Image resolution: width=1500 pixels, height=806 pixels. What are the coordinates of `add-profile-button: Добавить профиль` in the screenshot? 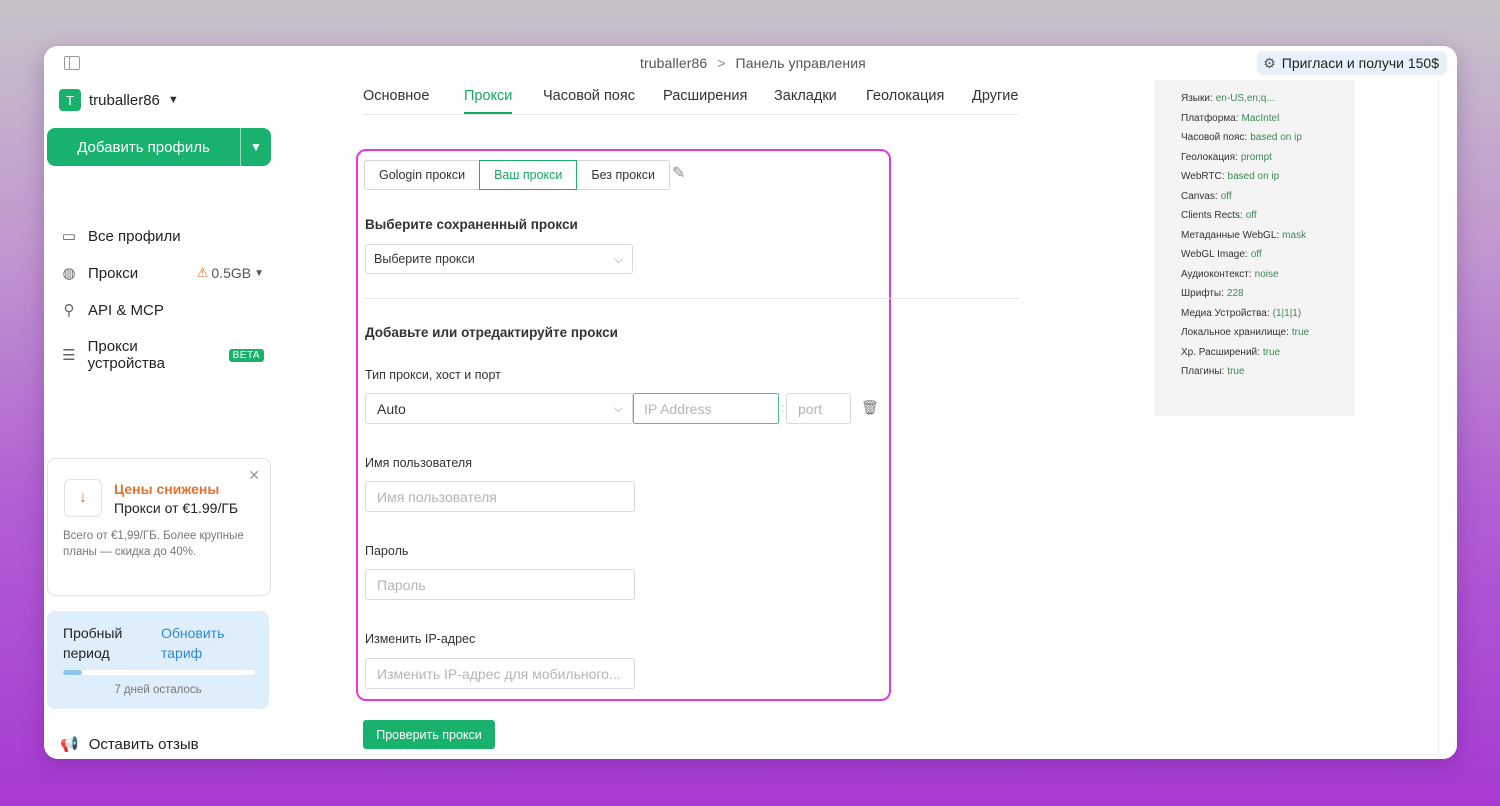 It's located at (143, 147).